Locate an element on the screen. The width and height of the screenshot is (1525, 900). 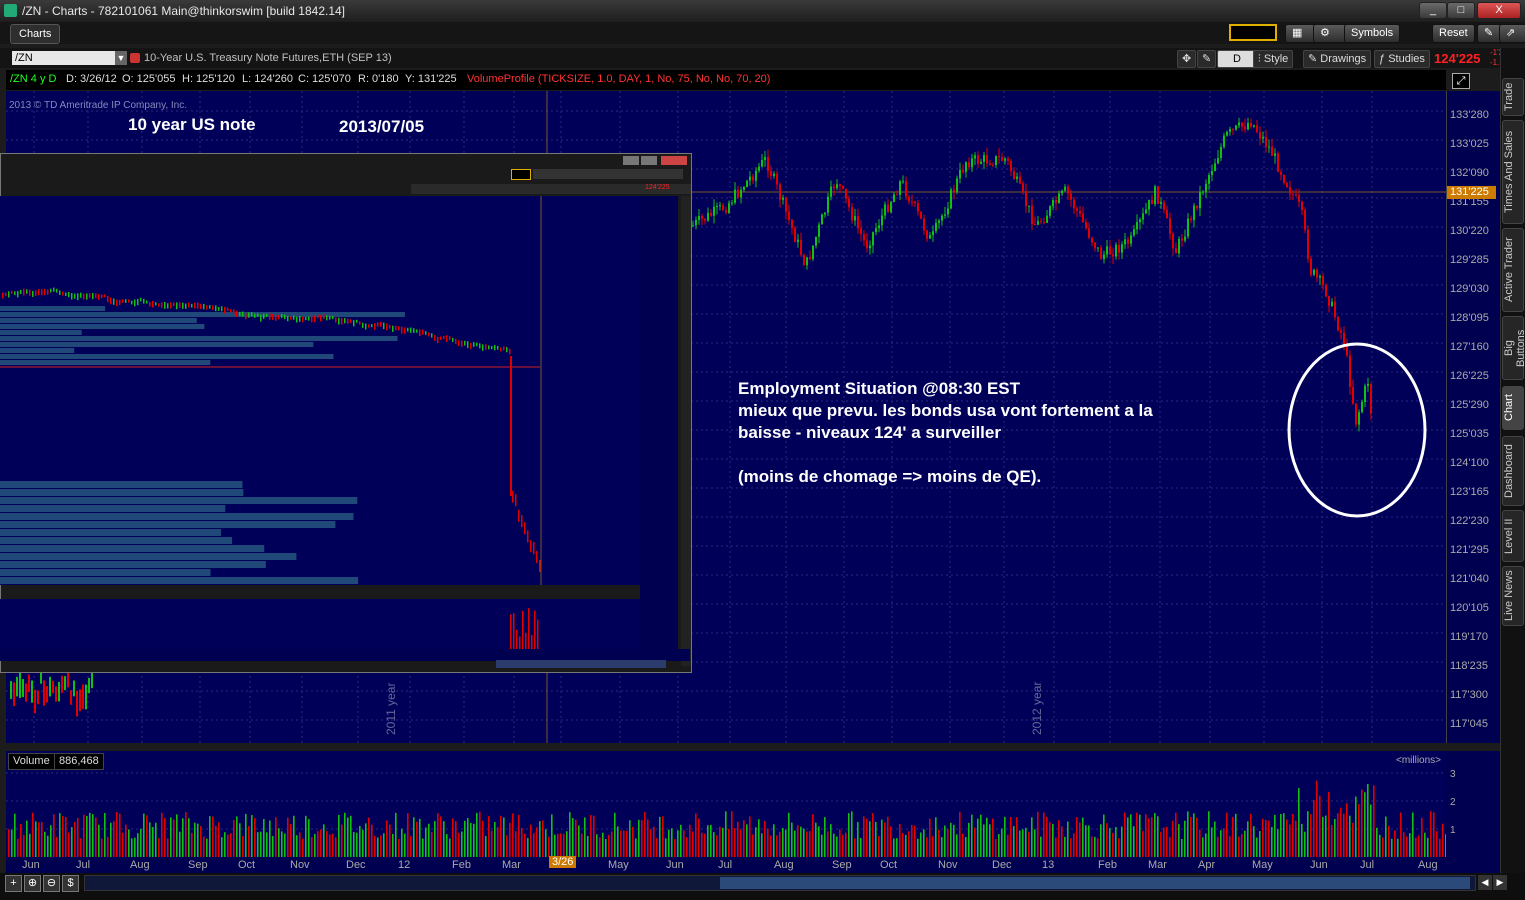
zoom-out-icon: ⊖ is located at coordinates (51, 883).